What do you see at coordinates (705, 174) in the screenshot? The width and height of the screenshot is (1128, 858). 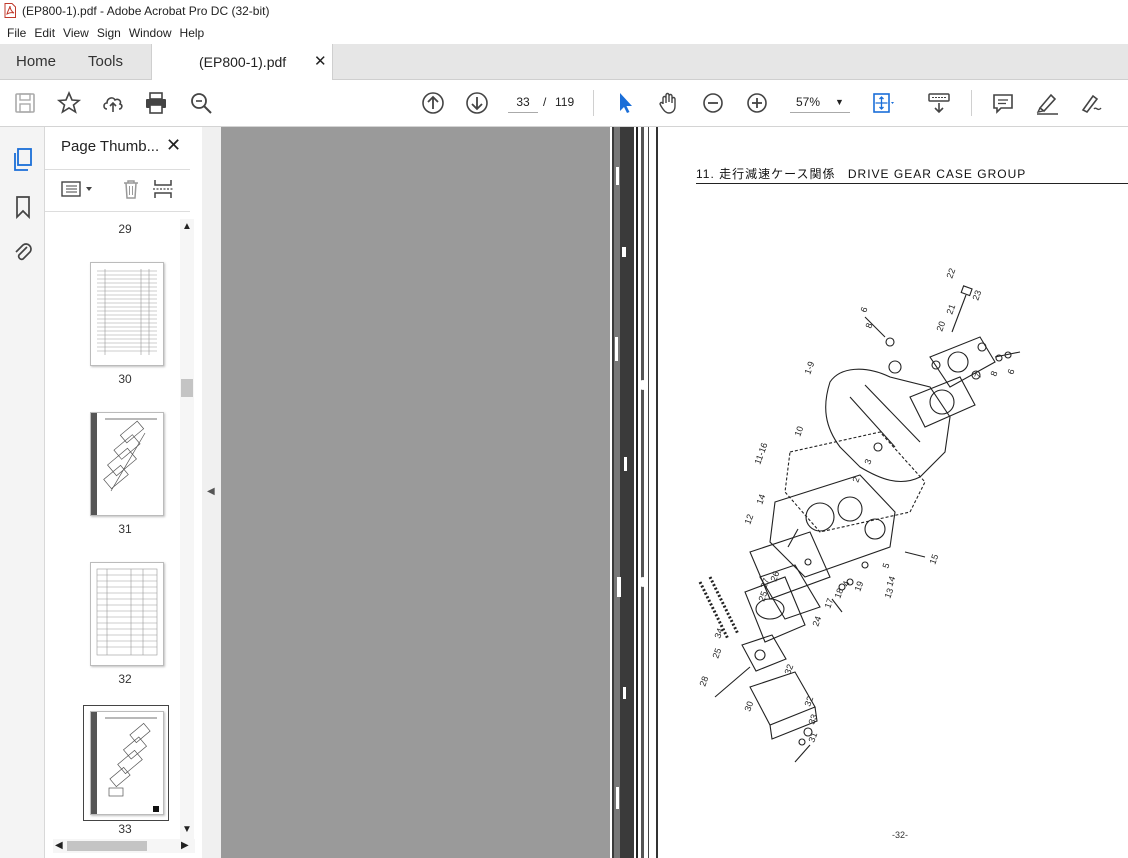 I see `heading-number: 11.` at bounding box center [705, 174].